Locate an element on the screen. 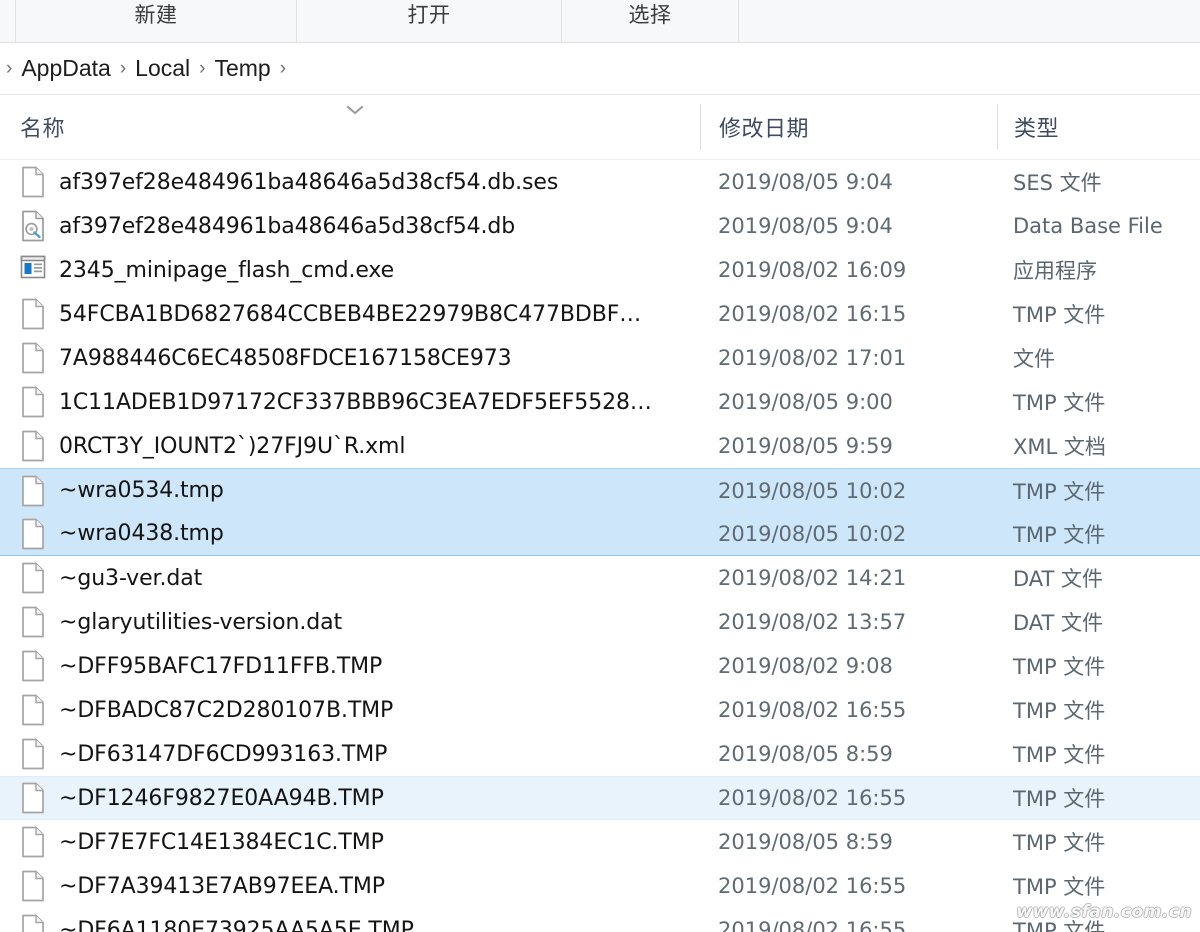  file-row: ~gu3-ver.dat2019/08/02 14:21DAT 文件 is located at coordinates (600, 578).